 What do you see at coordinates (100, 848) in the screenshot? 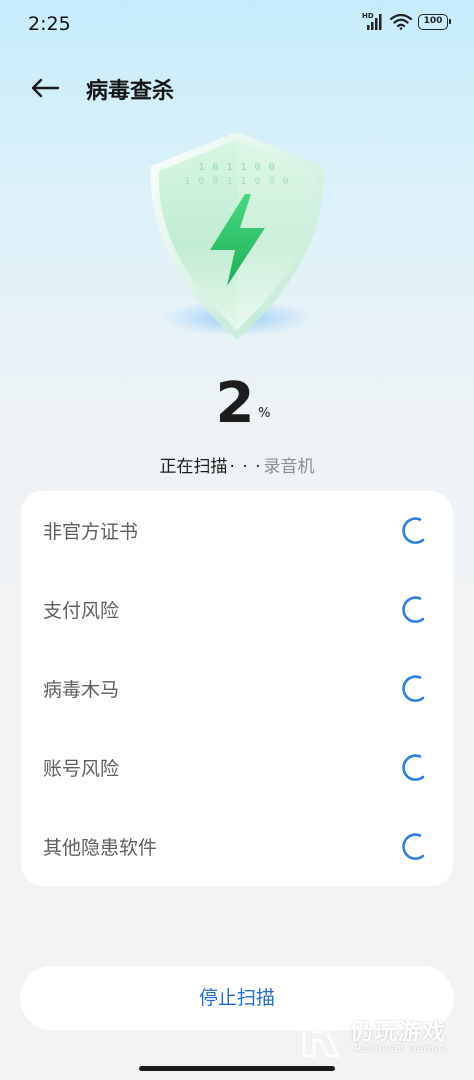
I see `scan-item-label: 其他隐患软件` at bounding box center [100, 848].